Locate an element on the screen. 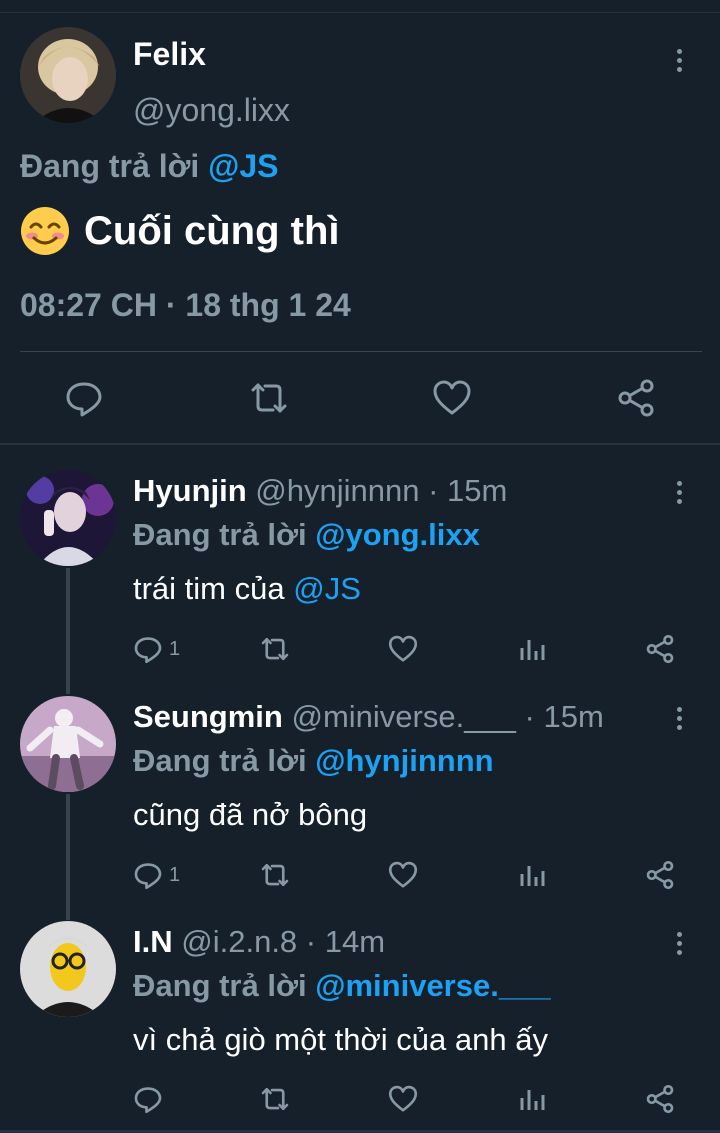 The width and height of the screenshot is (720, 1133). author-handle: @yong.lixx is located at coordinates (211, 110).